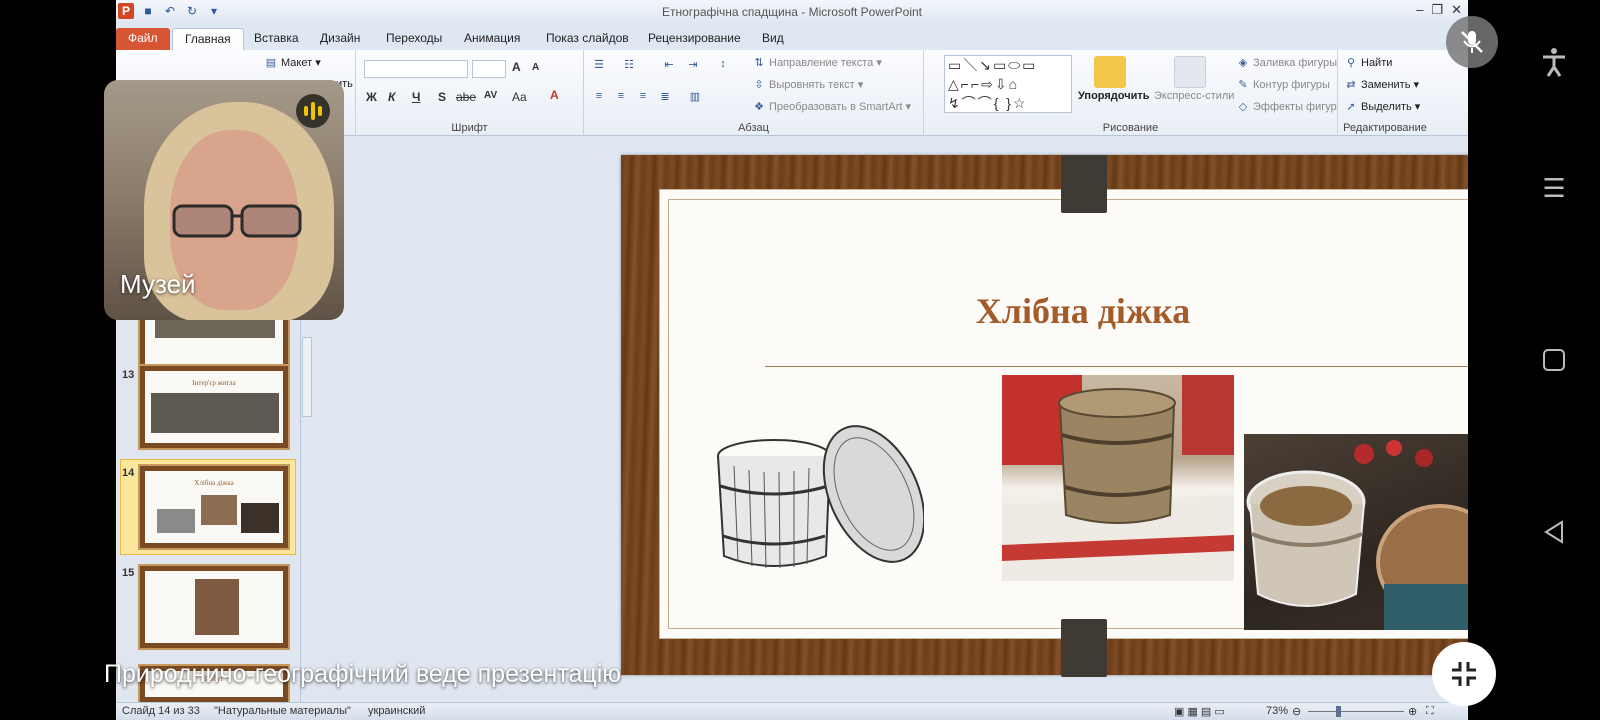 The height and width of the screenshot is (720, 1600). What do you see at coordinates (696, 96) in the screenshot?
I see `columns-button: ▥` at bounding box center [696, 96].